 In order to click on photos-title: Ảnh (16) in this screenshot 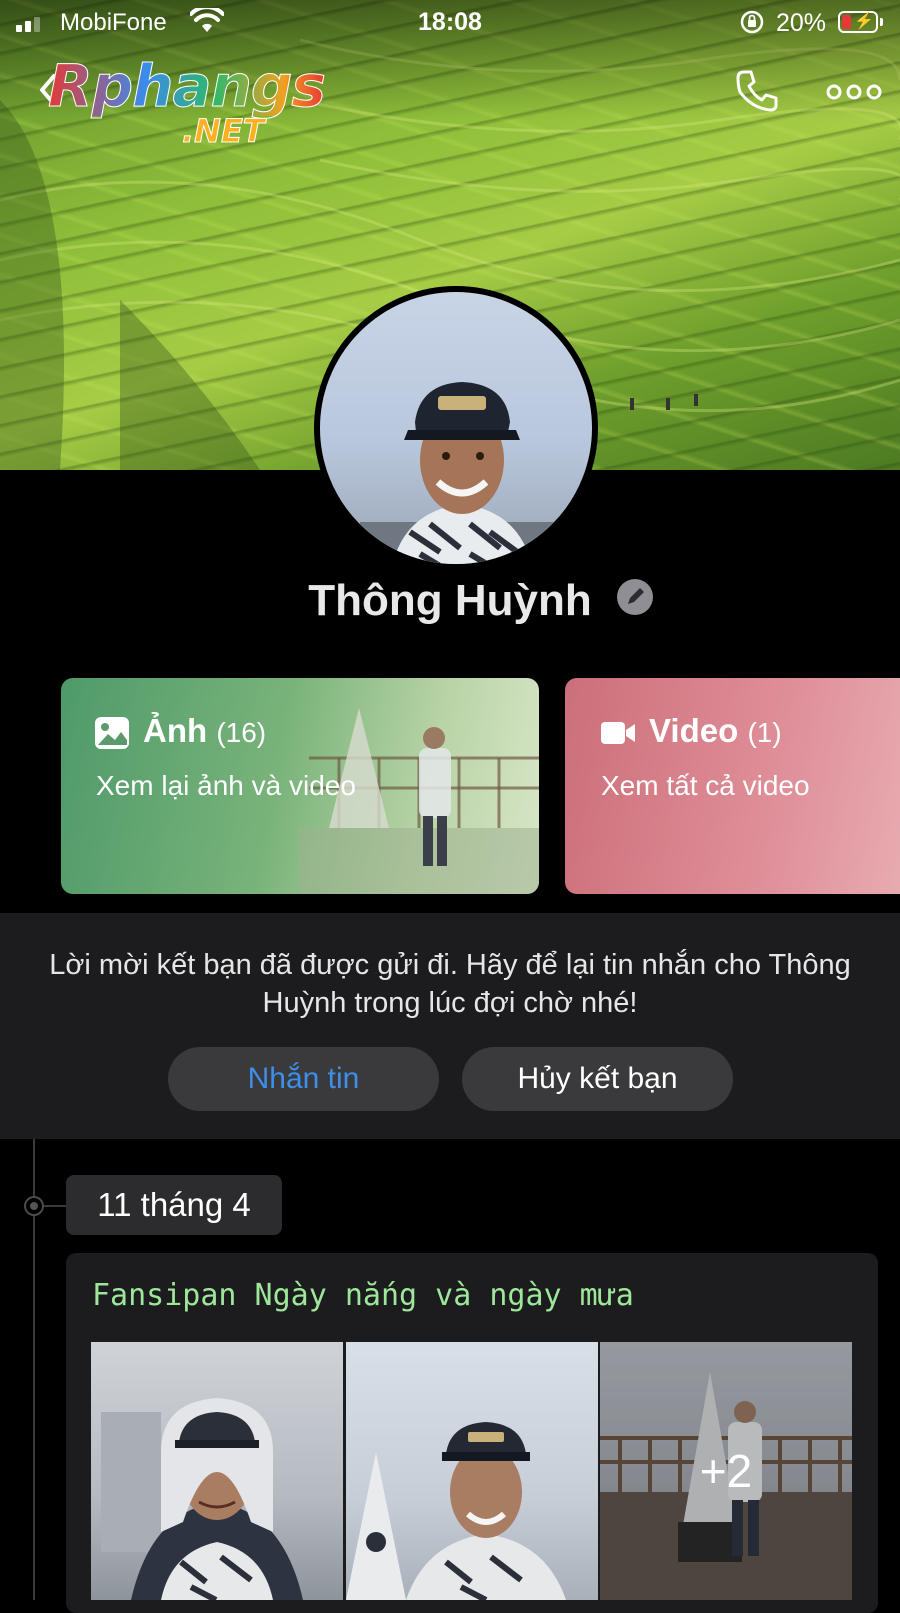, I will do `click(204, 731)`.